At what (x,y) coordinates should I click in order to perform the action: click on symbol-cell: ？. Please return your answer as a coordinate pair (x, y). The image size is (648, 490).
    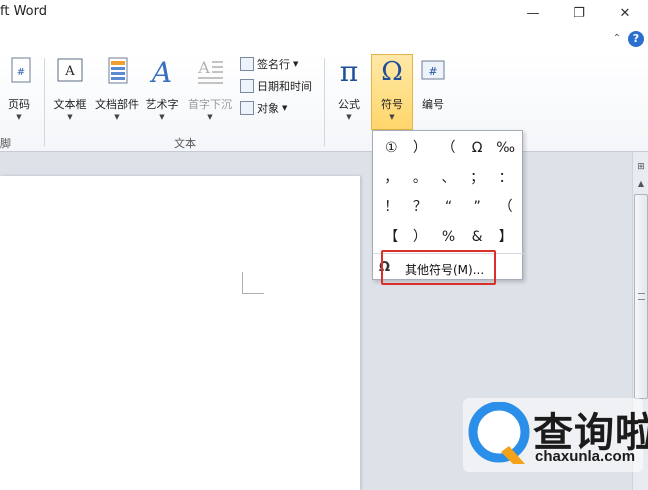
    Looking at the image, I should click on (420, 208).